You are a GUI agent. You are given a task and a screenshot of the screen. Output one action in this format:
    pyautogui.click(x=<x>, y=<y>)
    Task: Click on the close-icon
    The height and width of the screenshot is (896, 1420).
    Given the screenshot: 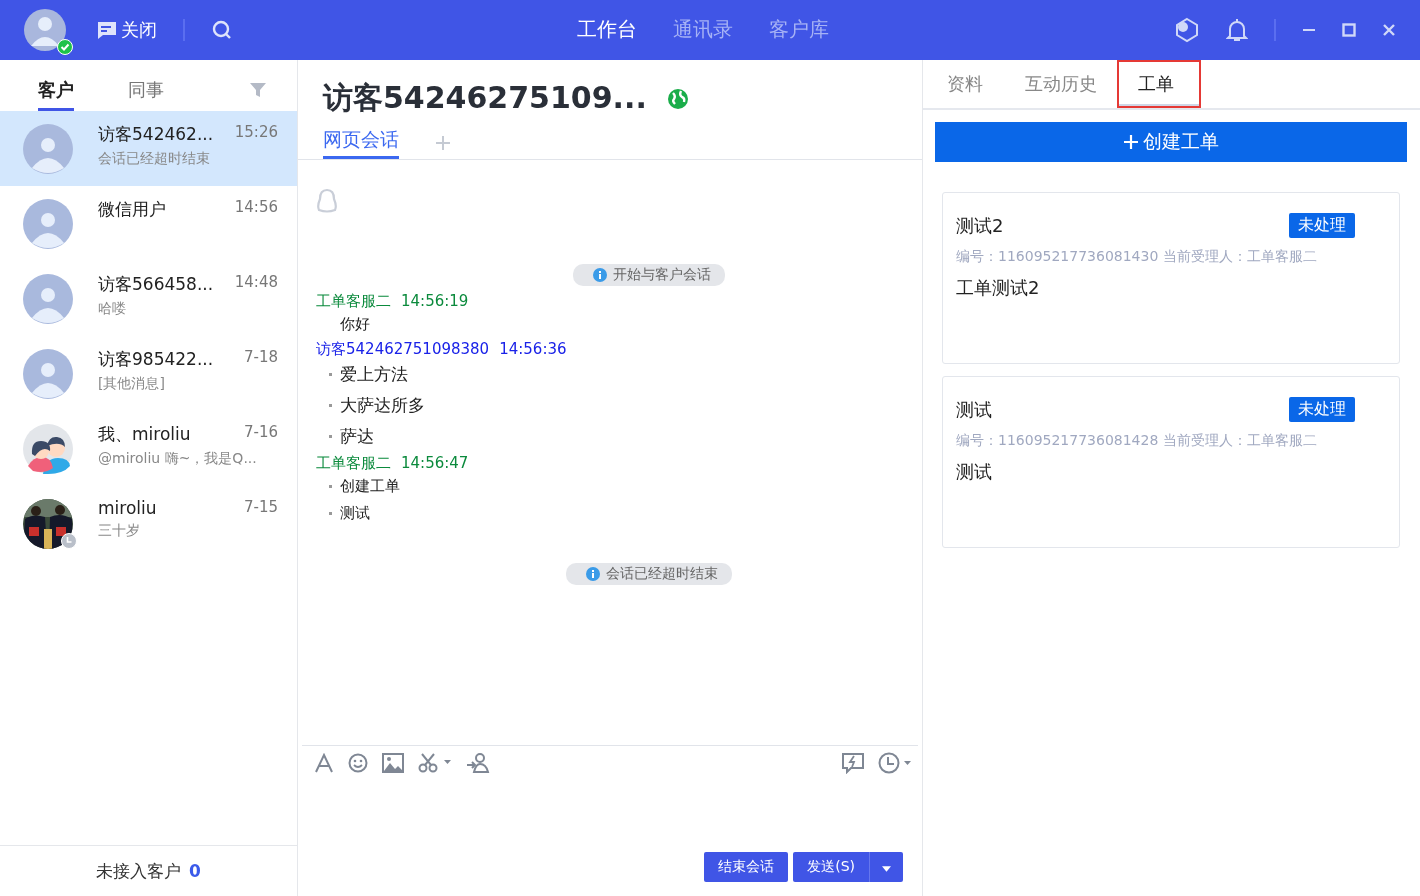 What is the action you would take?
    pyautogui.click(x=1389, y=30)
    